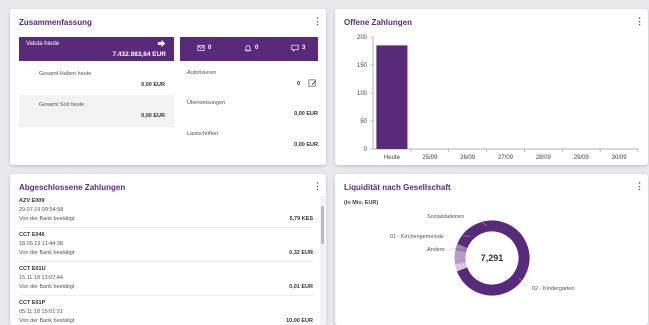 Image resolution: width=649 pixels, height=325 pixels. What do you see at coordinates (304, 48) in the screenshot?
I see `message-count-value: 3` at bounding box center [304, 48].